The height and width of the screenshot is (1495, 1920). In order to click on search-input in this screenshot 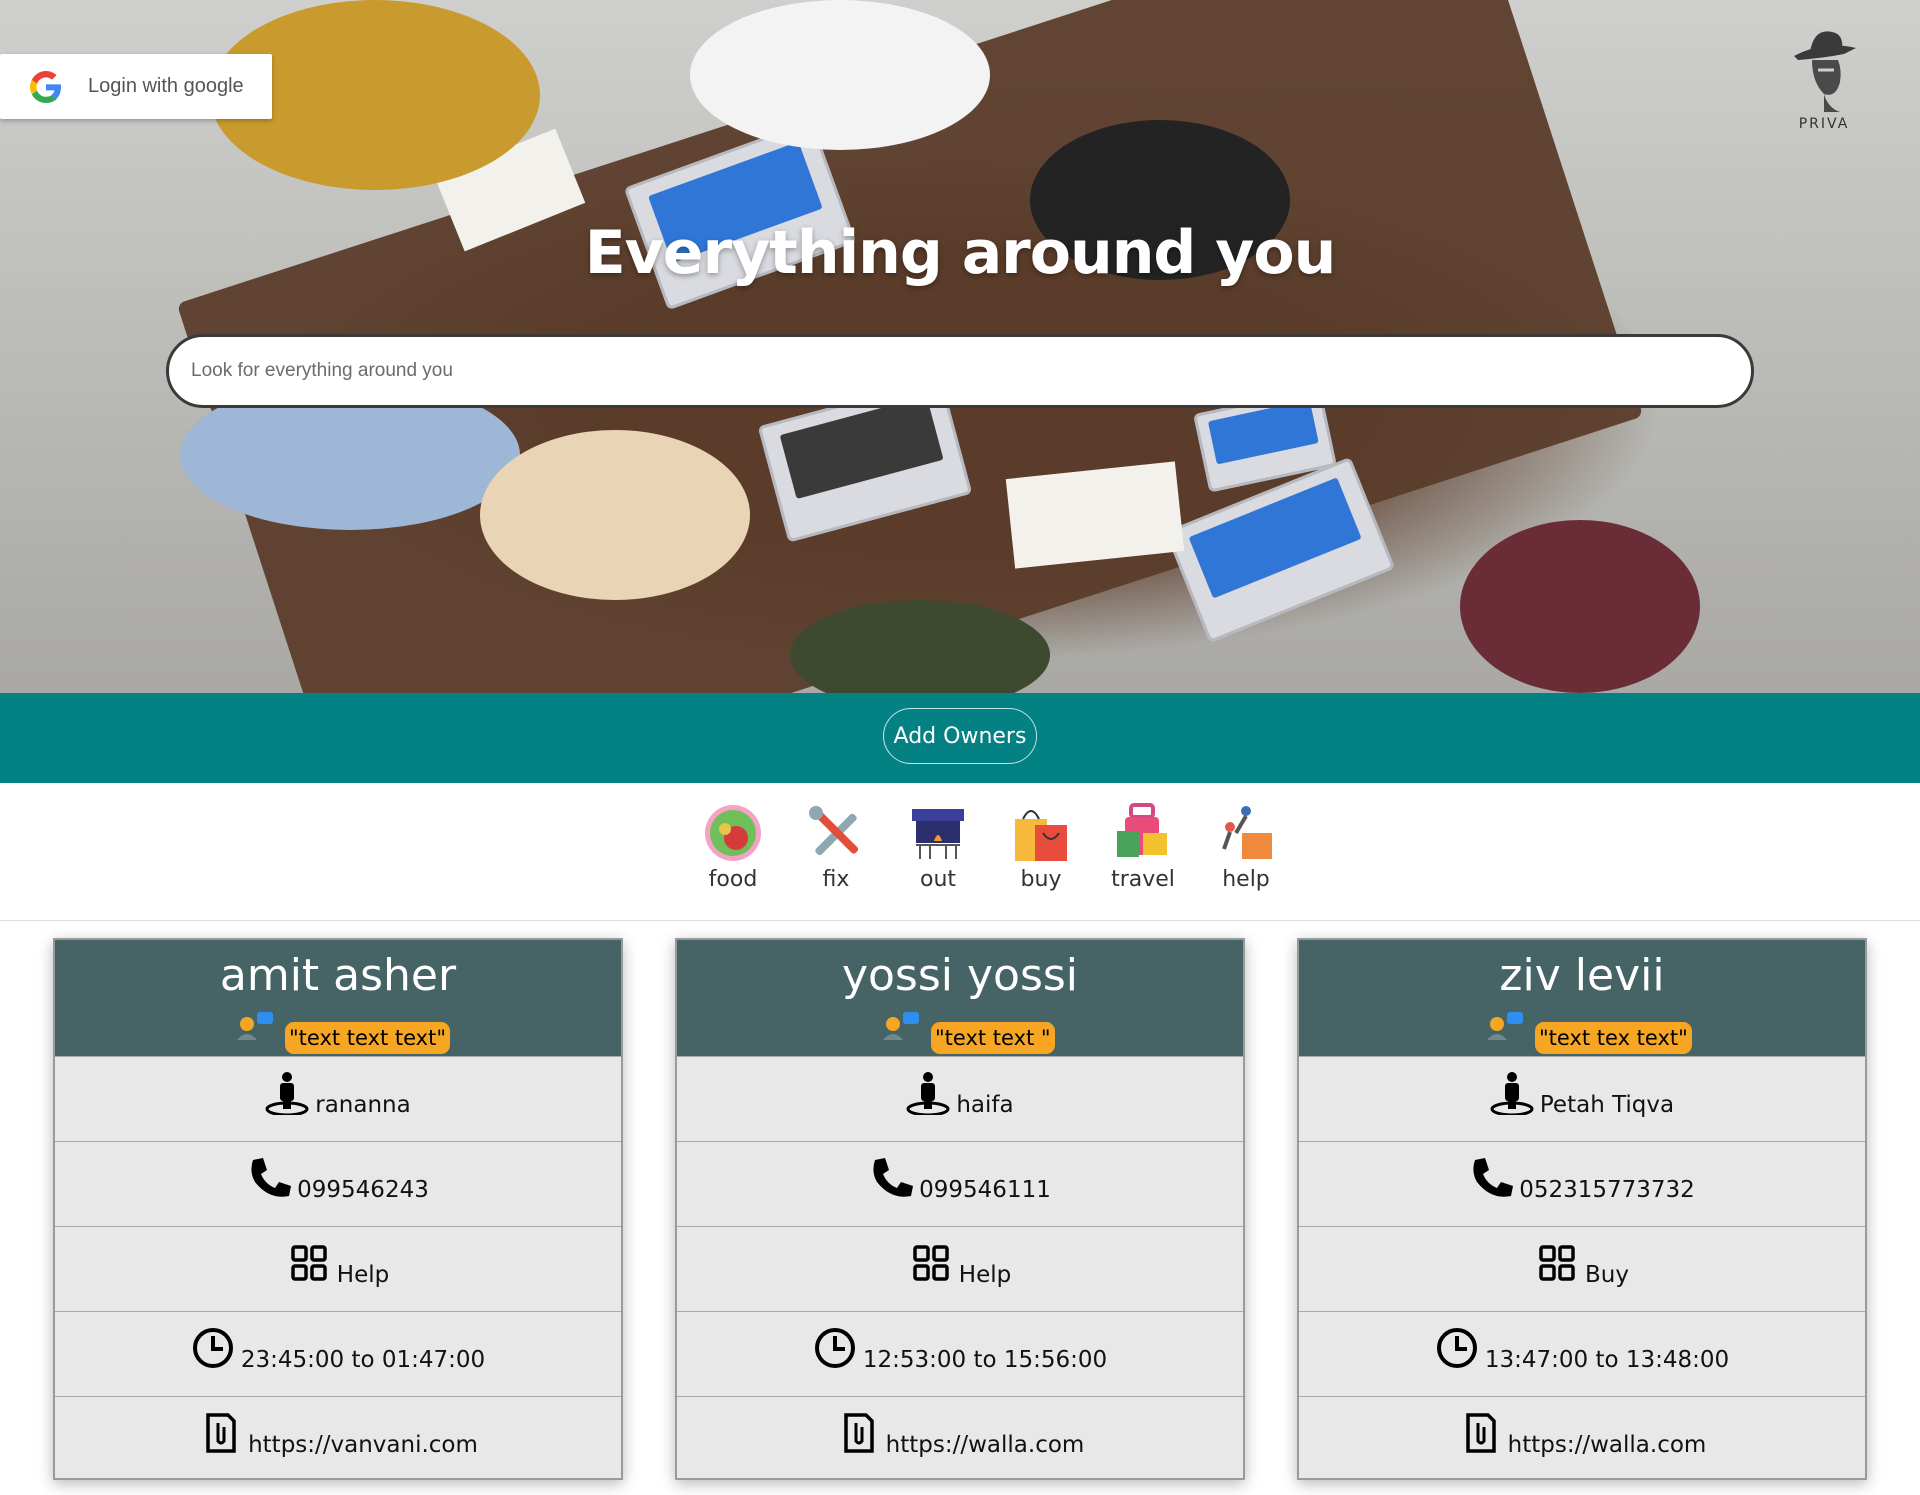, I will do `click(941, 371)`.